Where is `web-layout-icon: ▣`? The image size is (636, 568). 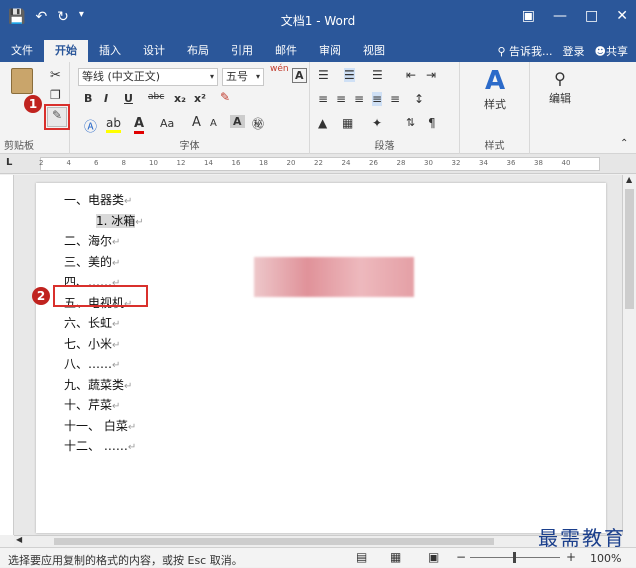
web-layout-icon: ▣ is located at coordinates (433, 557).